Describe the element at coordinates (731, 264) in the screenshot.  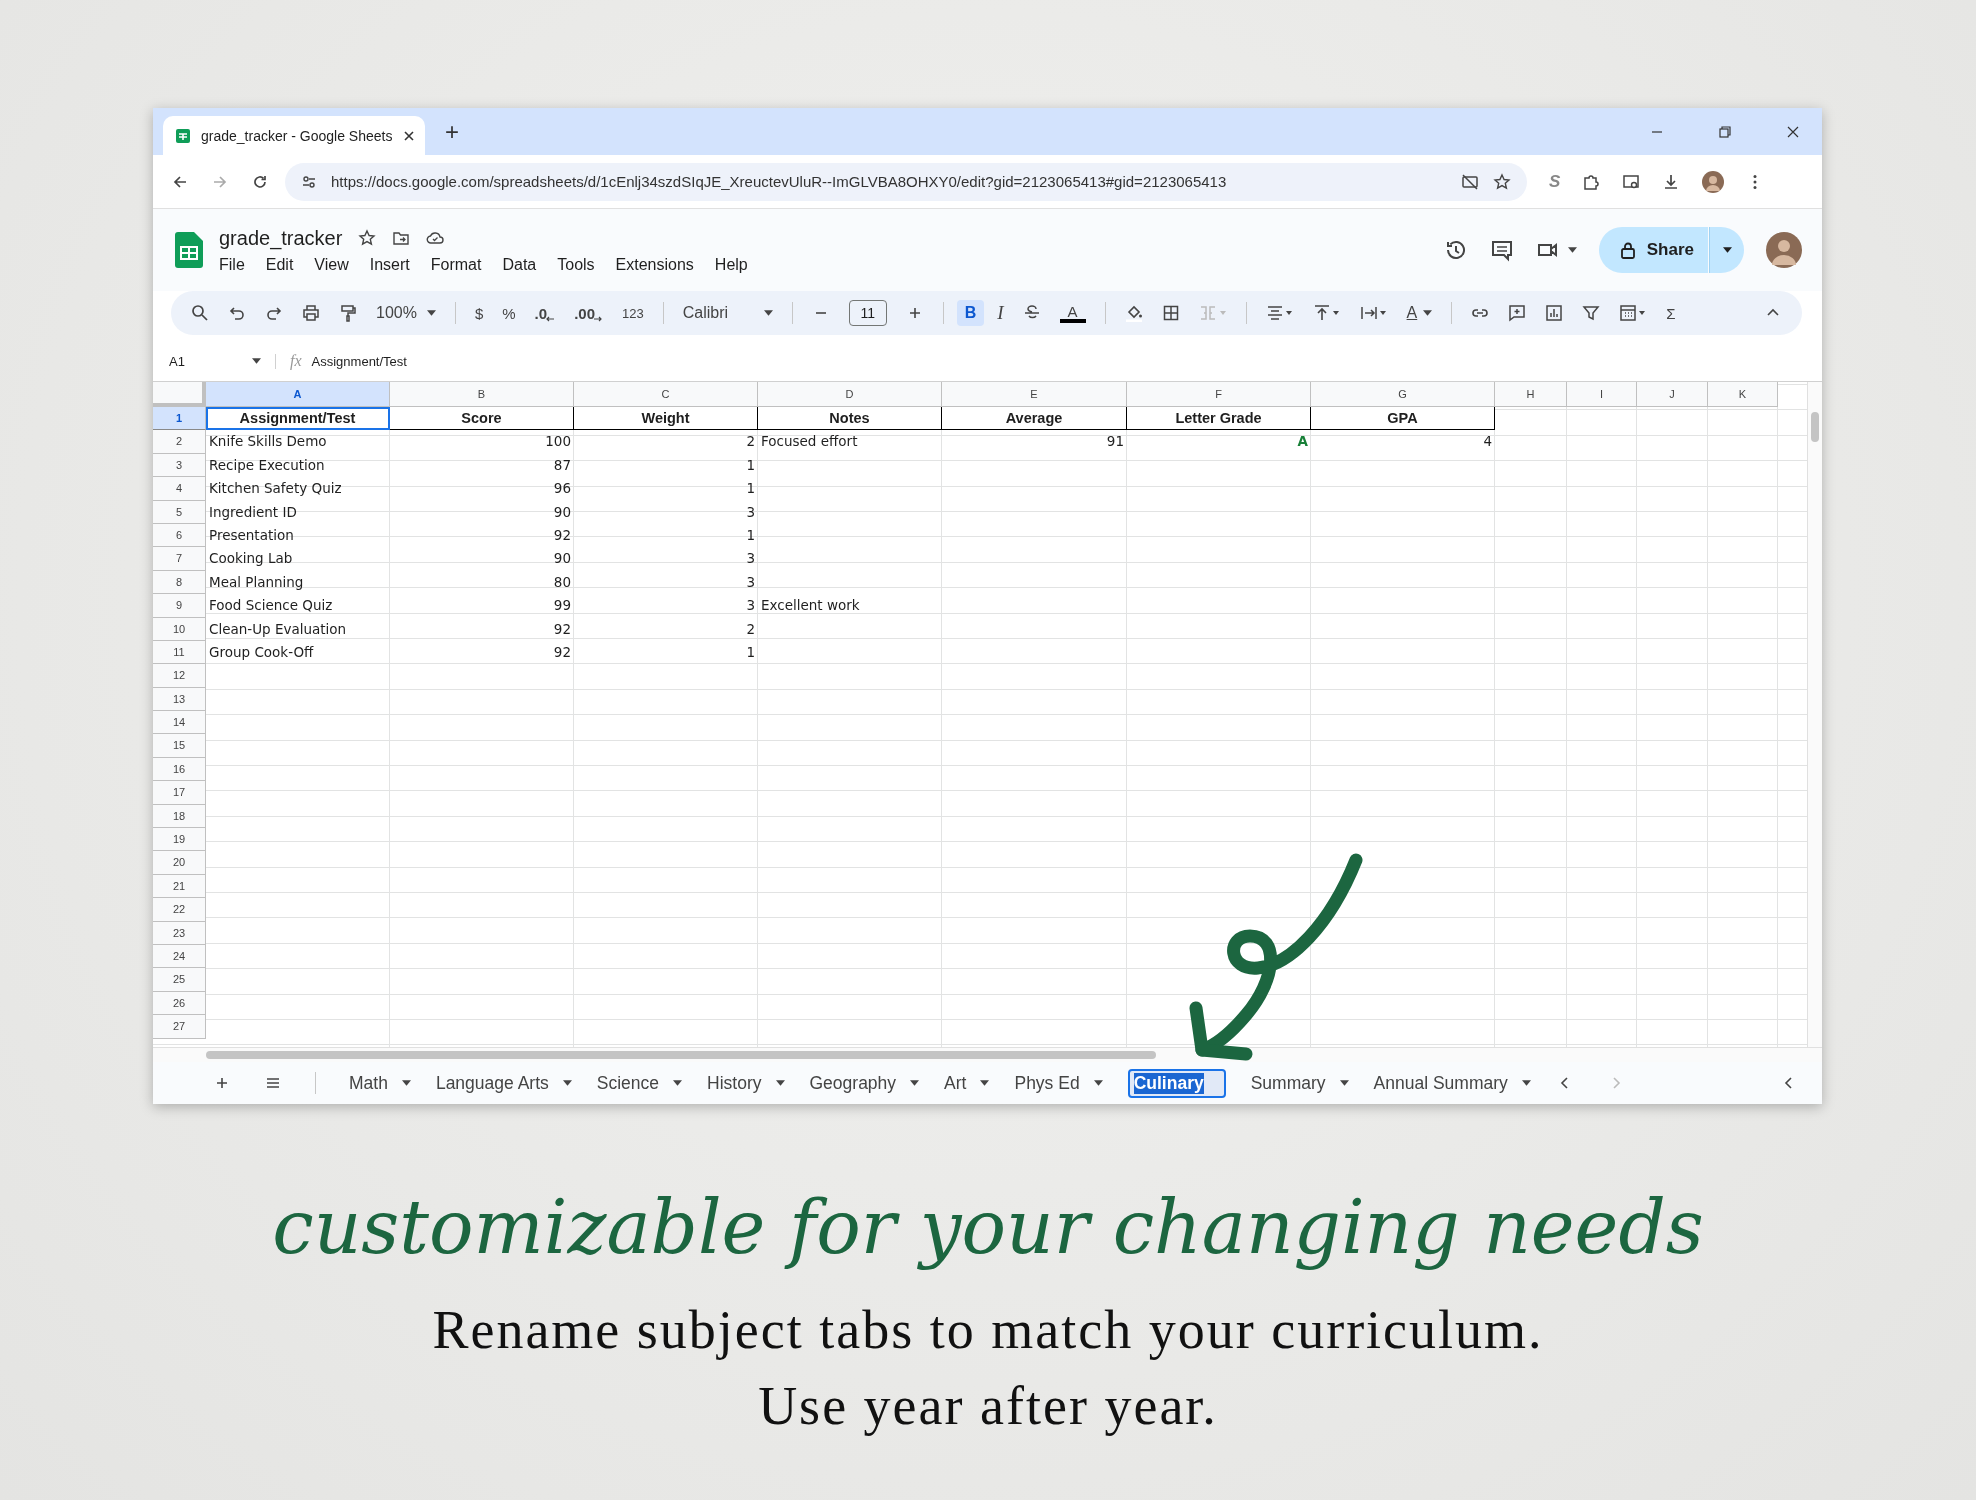
I see `menu-item: Help` at that location.